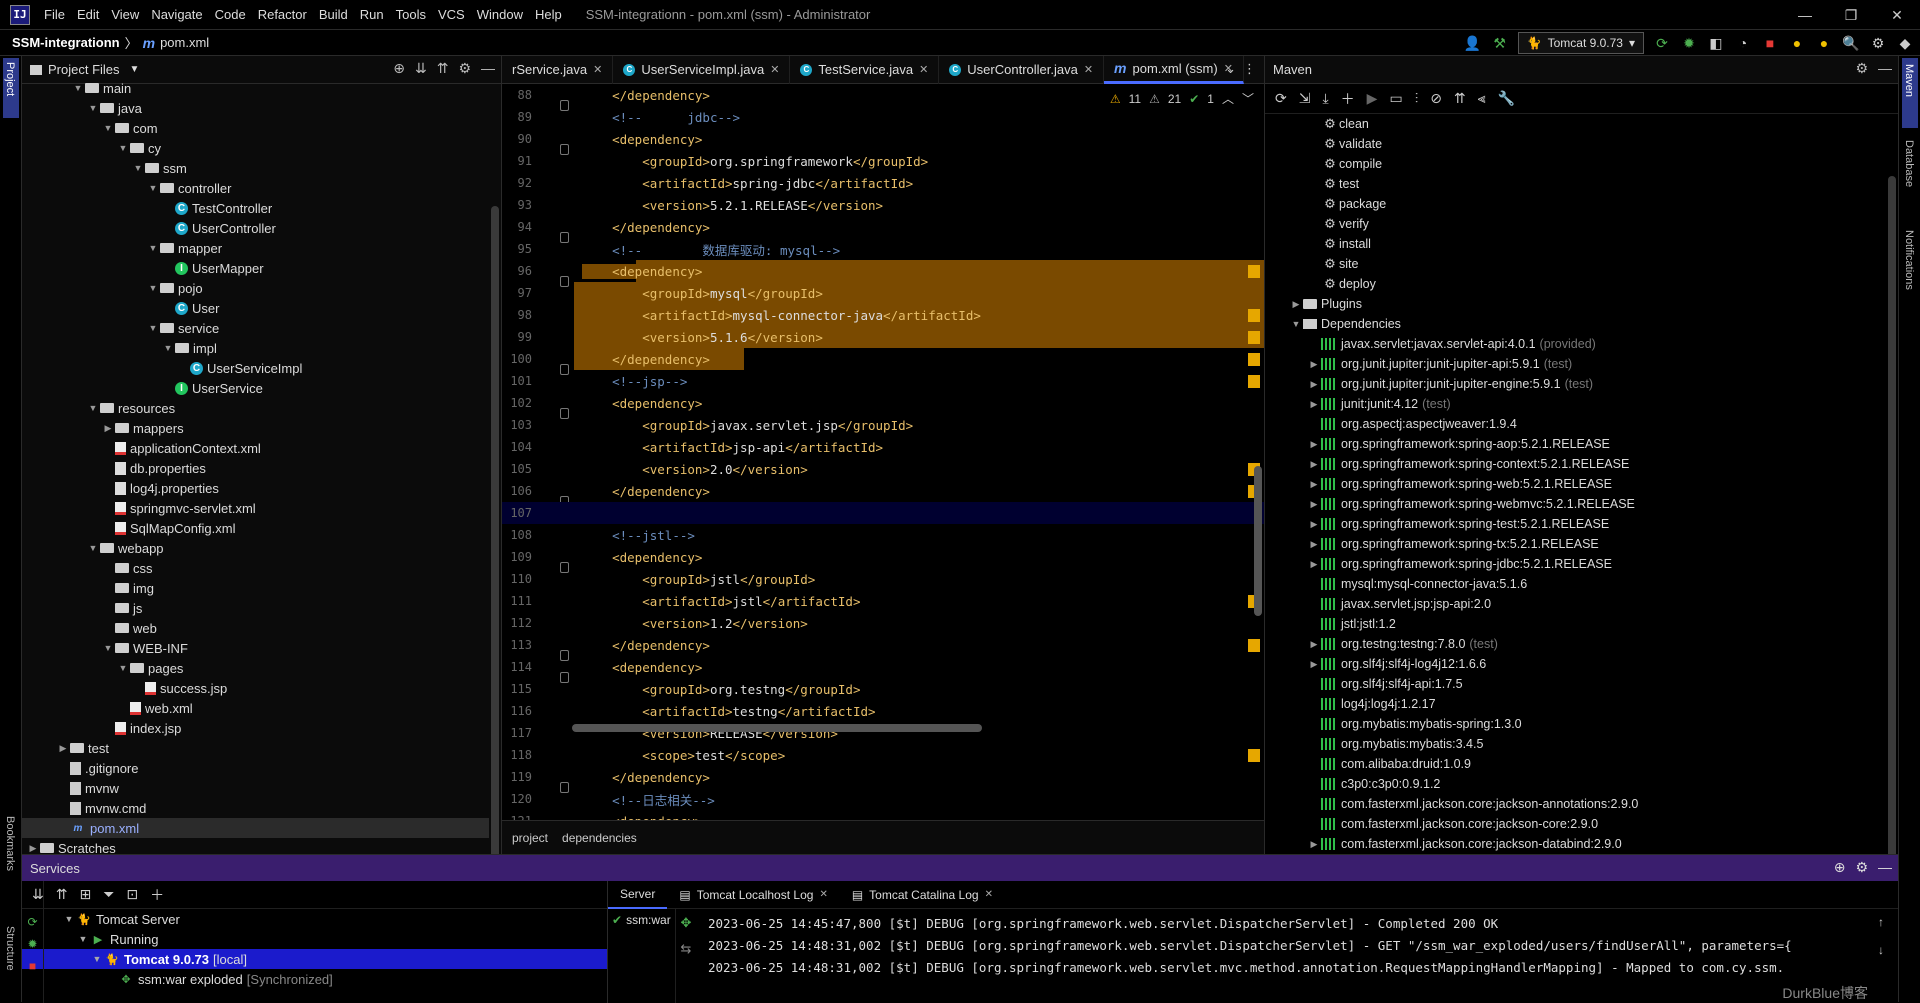 This screenshot has height=1003, width=1920. I want to click on code-line: 89 <!-- jdbc-->, so click(883, 117).